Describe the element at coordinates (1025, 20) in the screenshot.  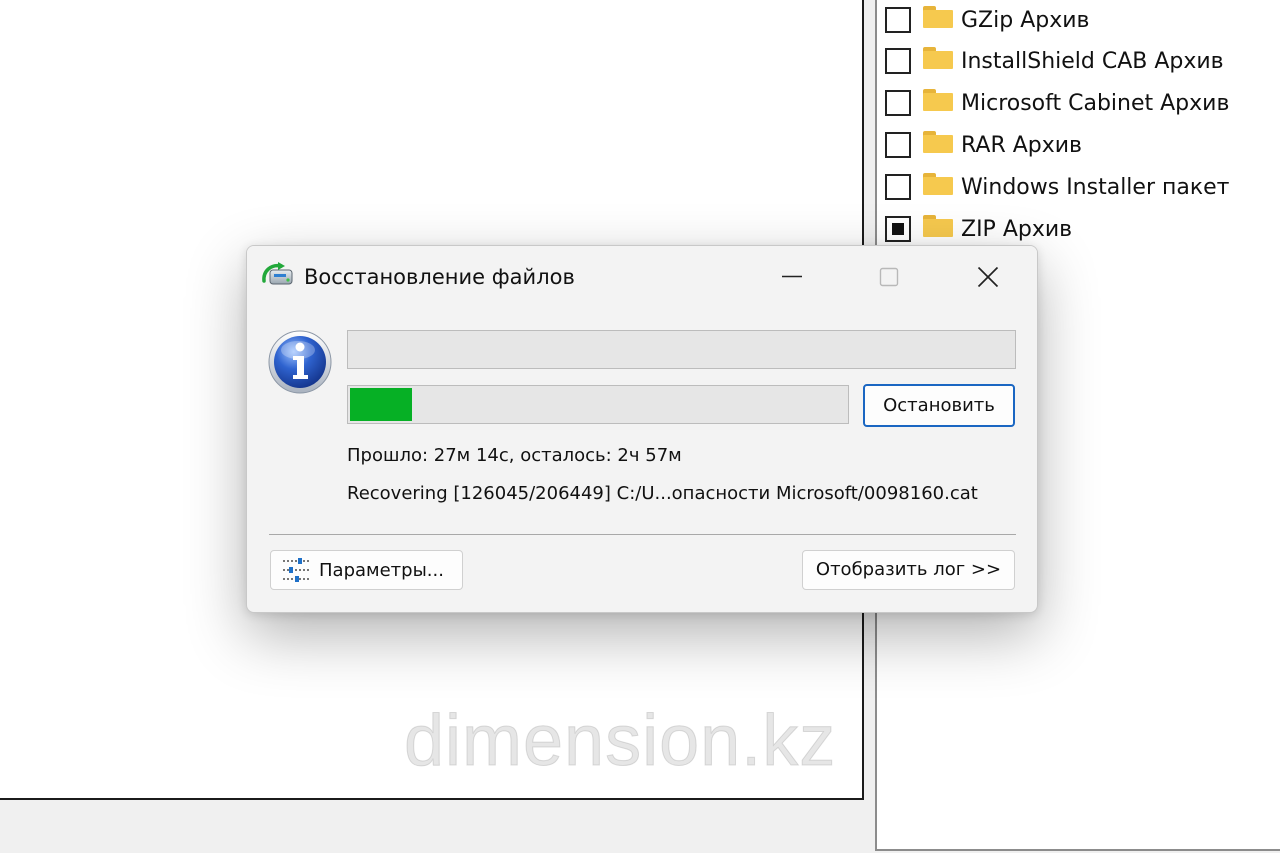
I see `file-type-label: GZip Архив` at that location.